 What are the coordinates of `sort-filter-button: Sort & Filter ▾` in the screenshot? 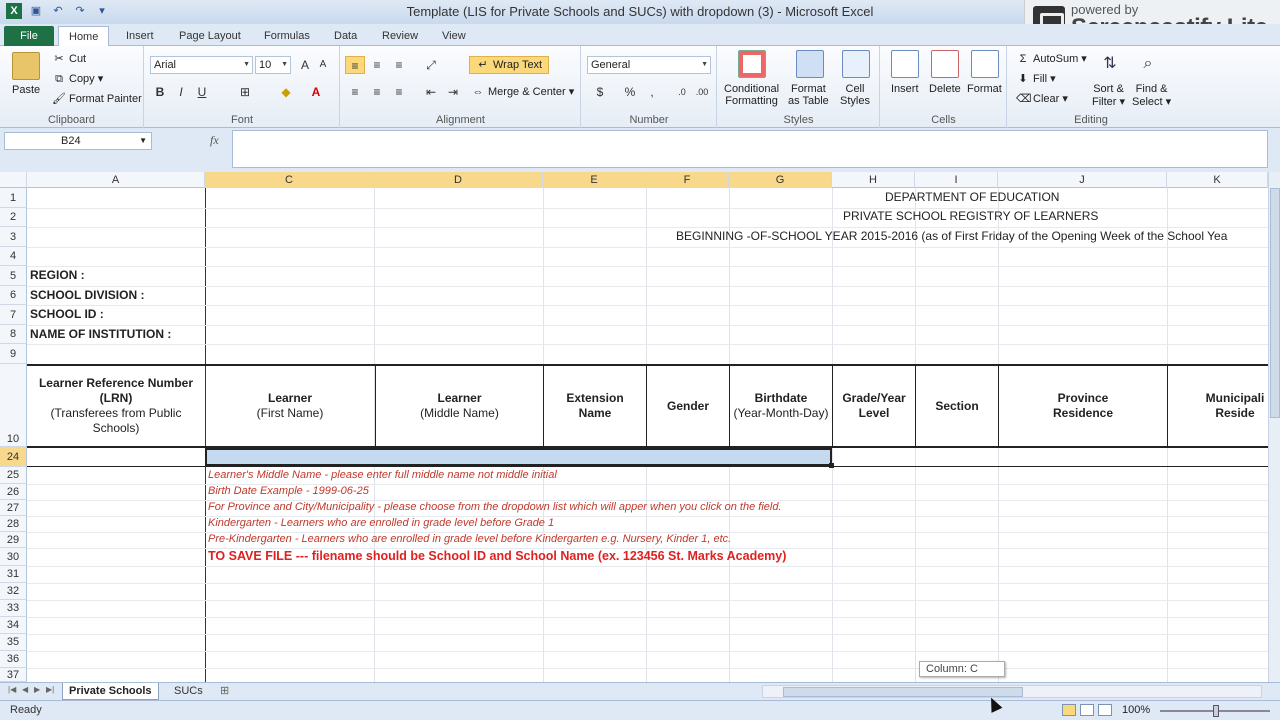 It's located at (1108, 95).